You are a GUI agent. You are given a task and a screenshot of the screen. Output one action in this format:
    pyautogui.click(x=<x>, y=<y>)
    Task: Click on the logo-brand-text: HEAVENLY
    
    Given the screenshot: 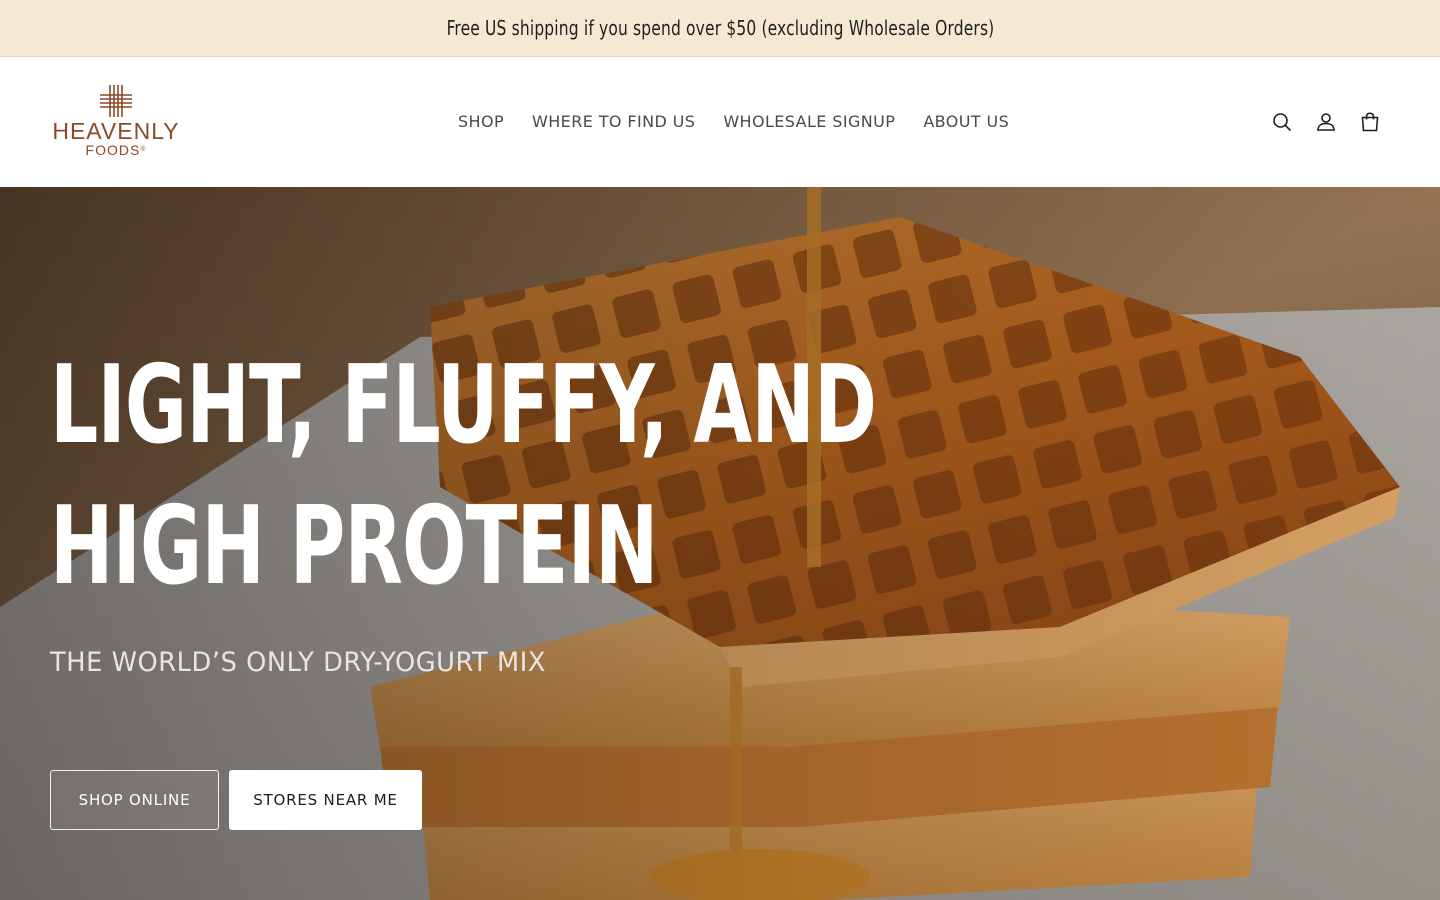 What is the action you would take?
    pyautogui.click(x=116, y=131)
    